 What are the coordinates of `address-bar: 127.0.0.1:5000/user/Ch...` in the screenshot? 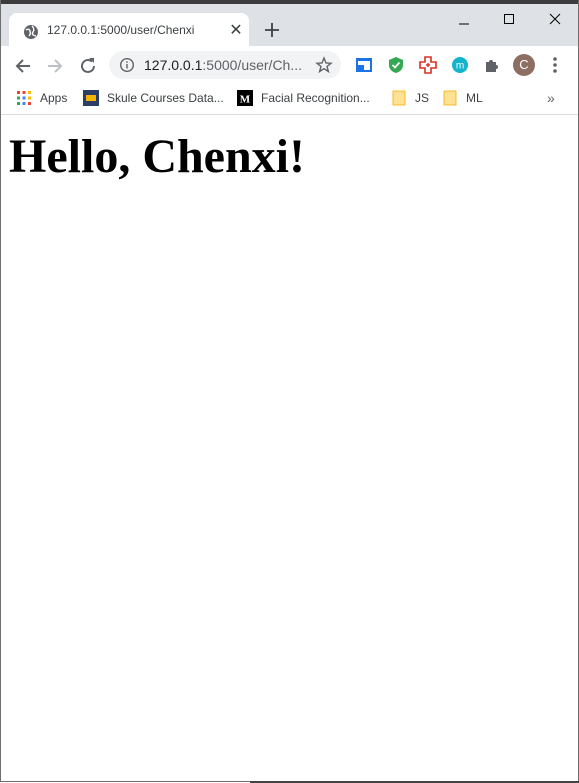 It's located at (225, 65).